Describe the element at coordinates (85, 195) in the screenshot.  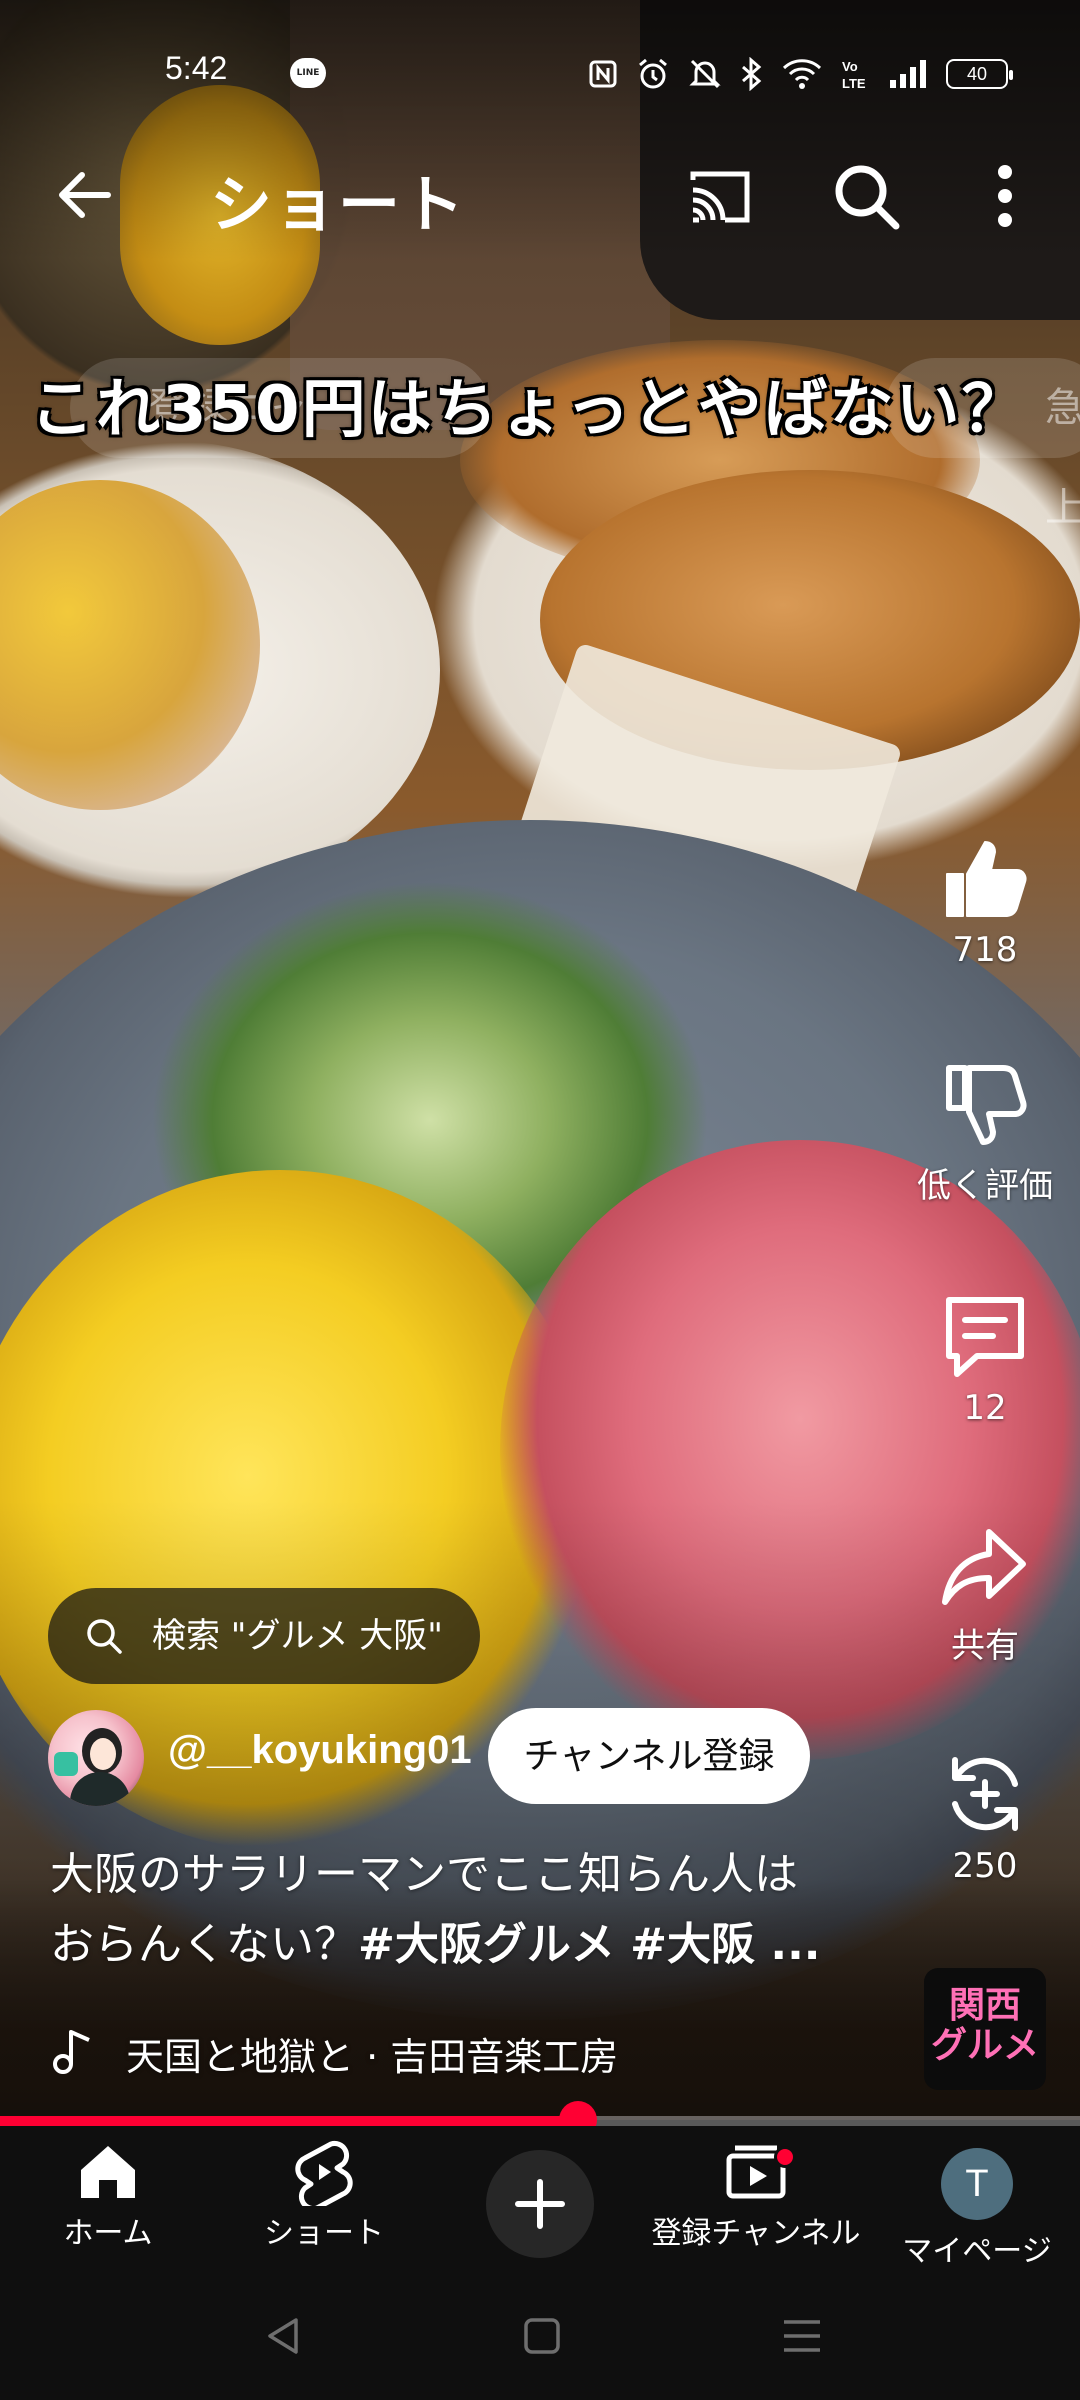
I see `back-arrow-icon` at that location.